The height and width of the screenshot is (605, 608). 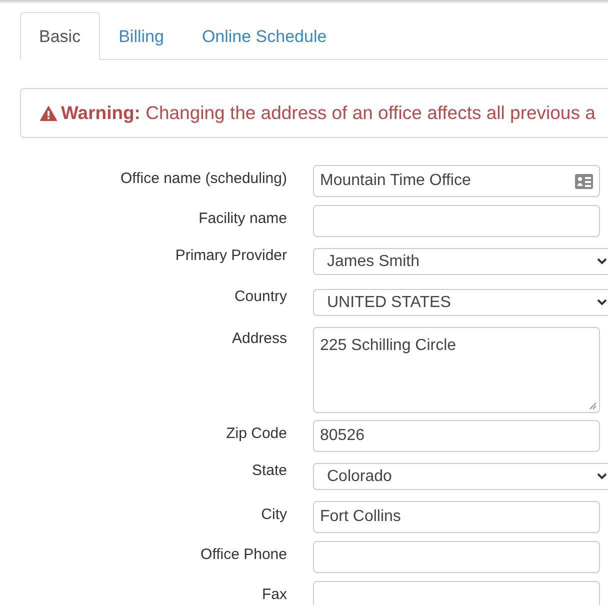 I want to click on dropdown: James Smith, so click(x=460, y=261).